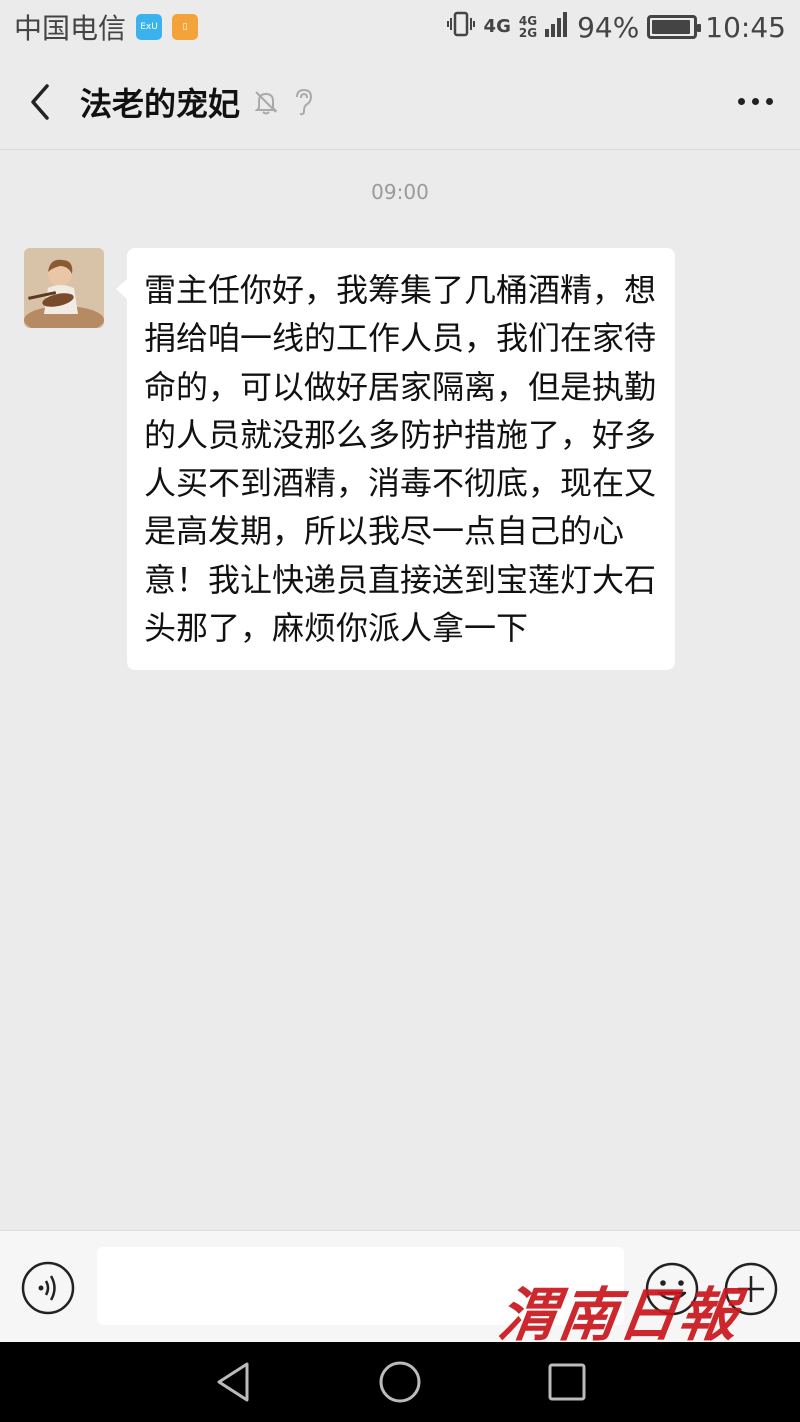 Image resolution: width=800 pixels, height=1422 pixels. I want to click on newspaper-watermark: 渭南日報, so click(619, 1315).